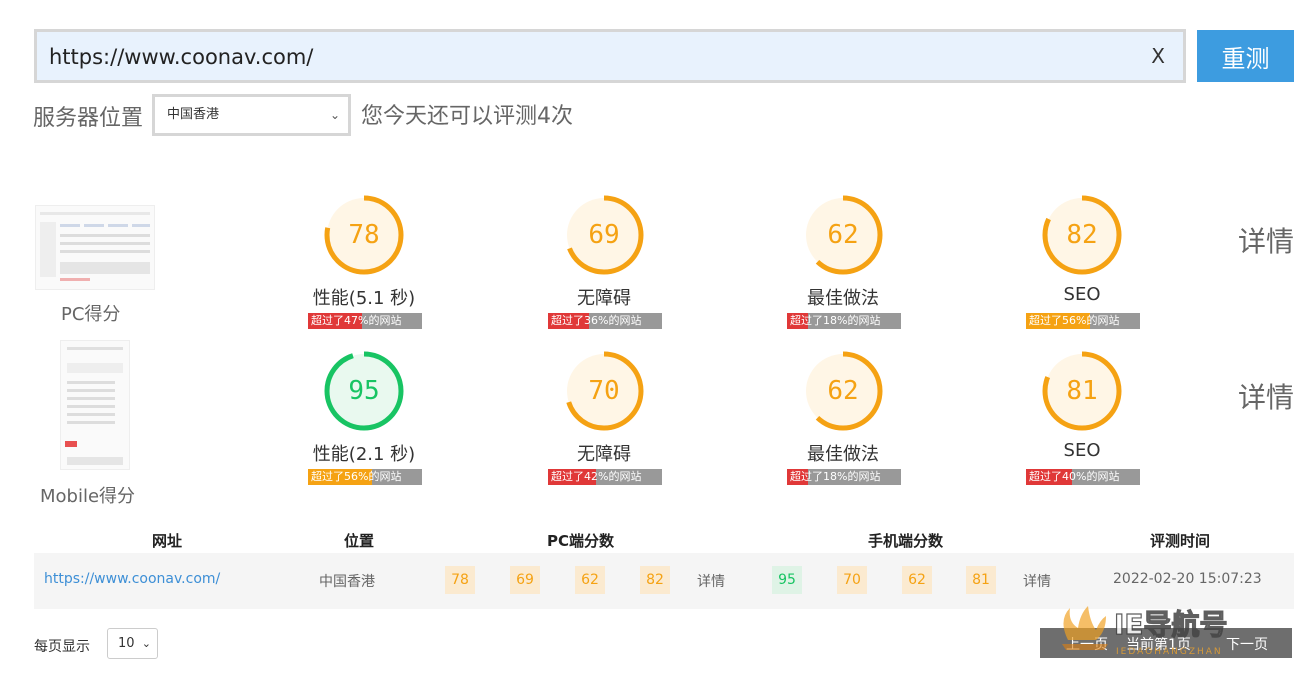 The width and height of the screenshot is (1312, 682). I want to click on pc-score-label: PC得分, so click(91, 314).